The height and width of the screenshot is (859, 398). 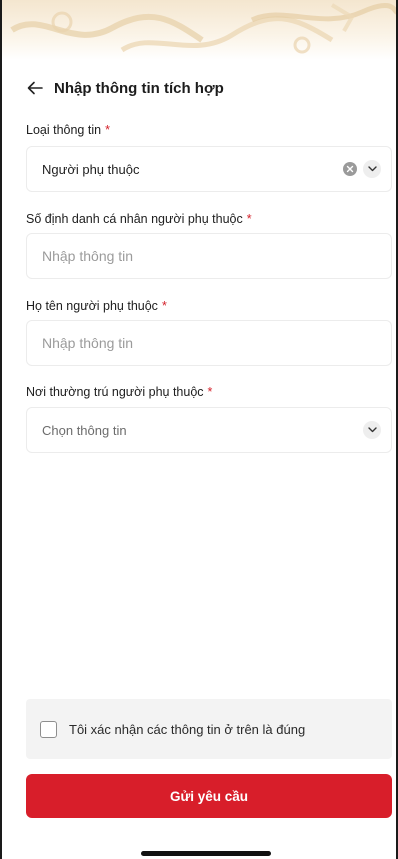 I want to click on info-type-select: Người phụ thuộc, so click(x=209, y=169).